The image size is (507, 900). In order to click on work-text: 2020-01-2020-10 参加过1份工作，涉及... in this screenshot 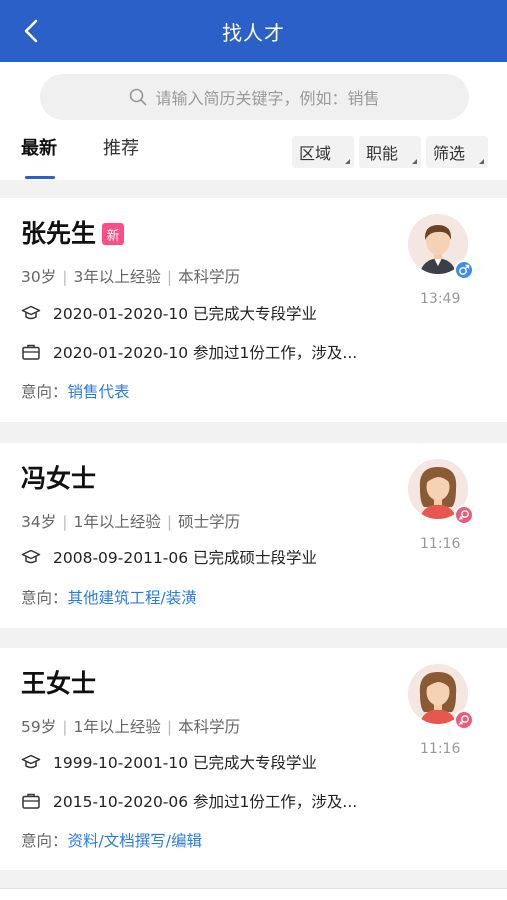, I will do `click(205, 353)`.